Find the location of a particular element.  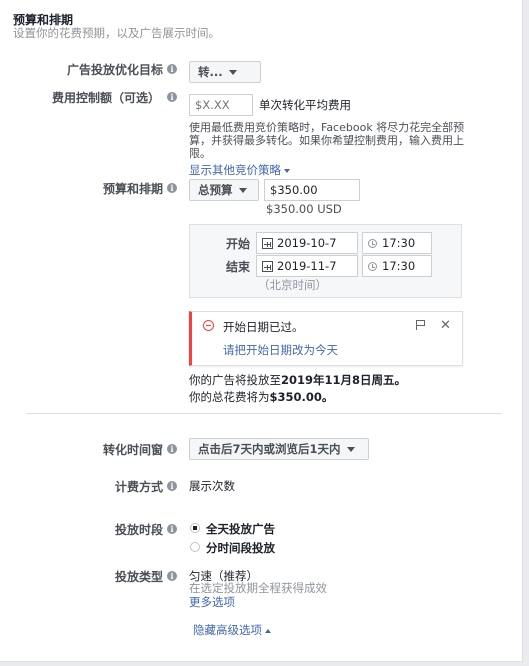

error-message: 开始日期已过。 is located at coordinates (263, 327).